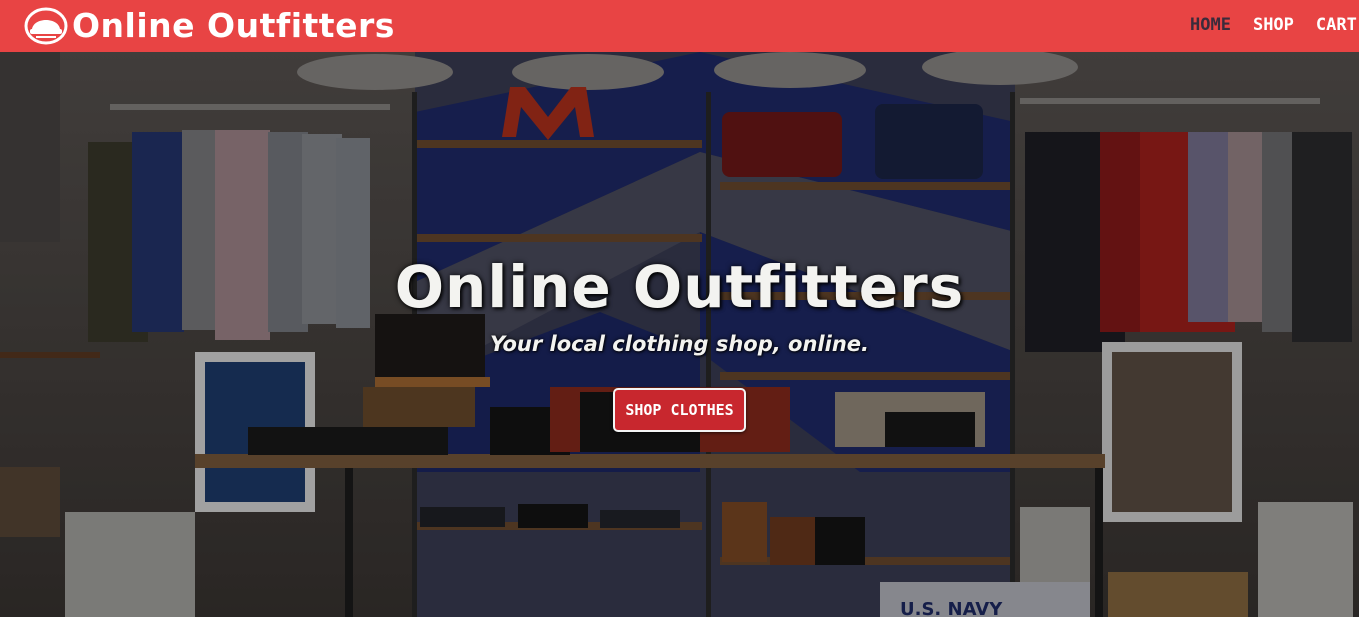 This screenshot has height=617, width=1359. What do you see at coordinates (679, 410) in the screenshot?
I see `shop-clothes-button: SHOP CLOTHES` at bounding box center [679, 410].